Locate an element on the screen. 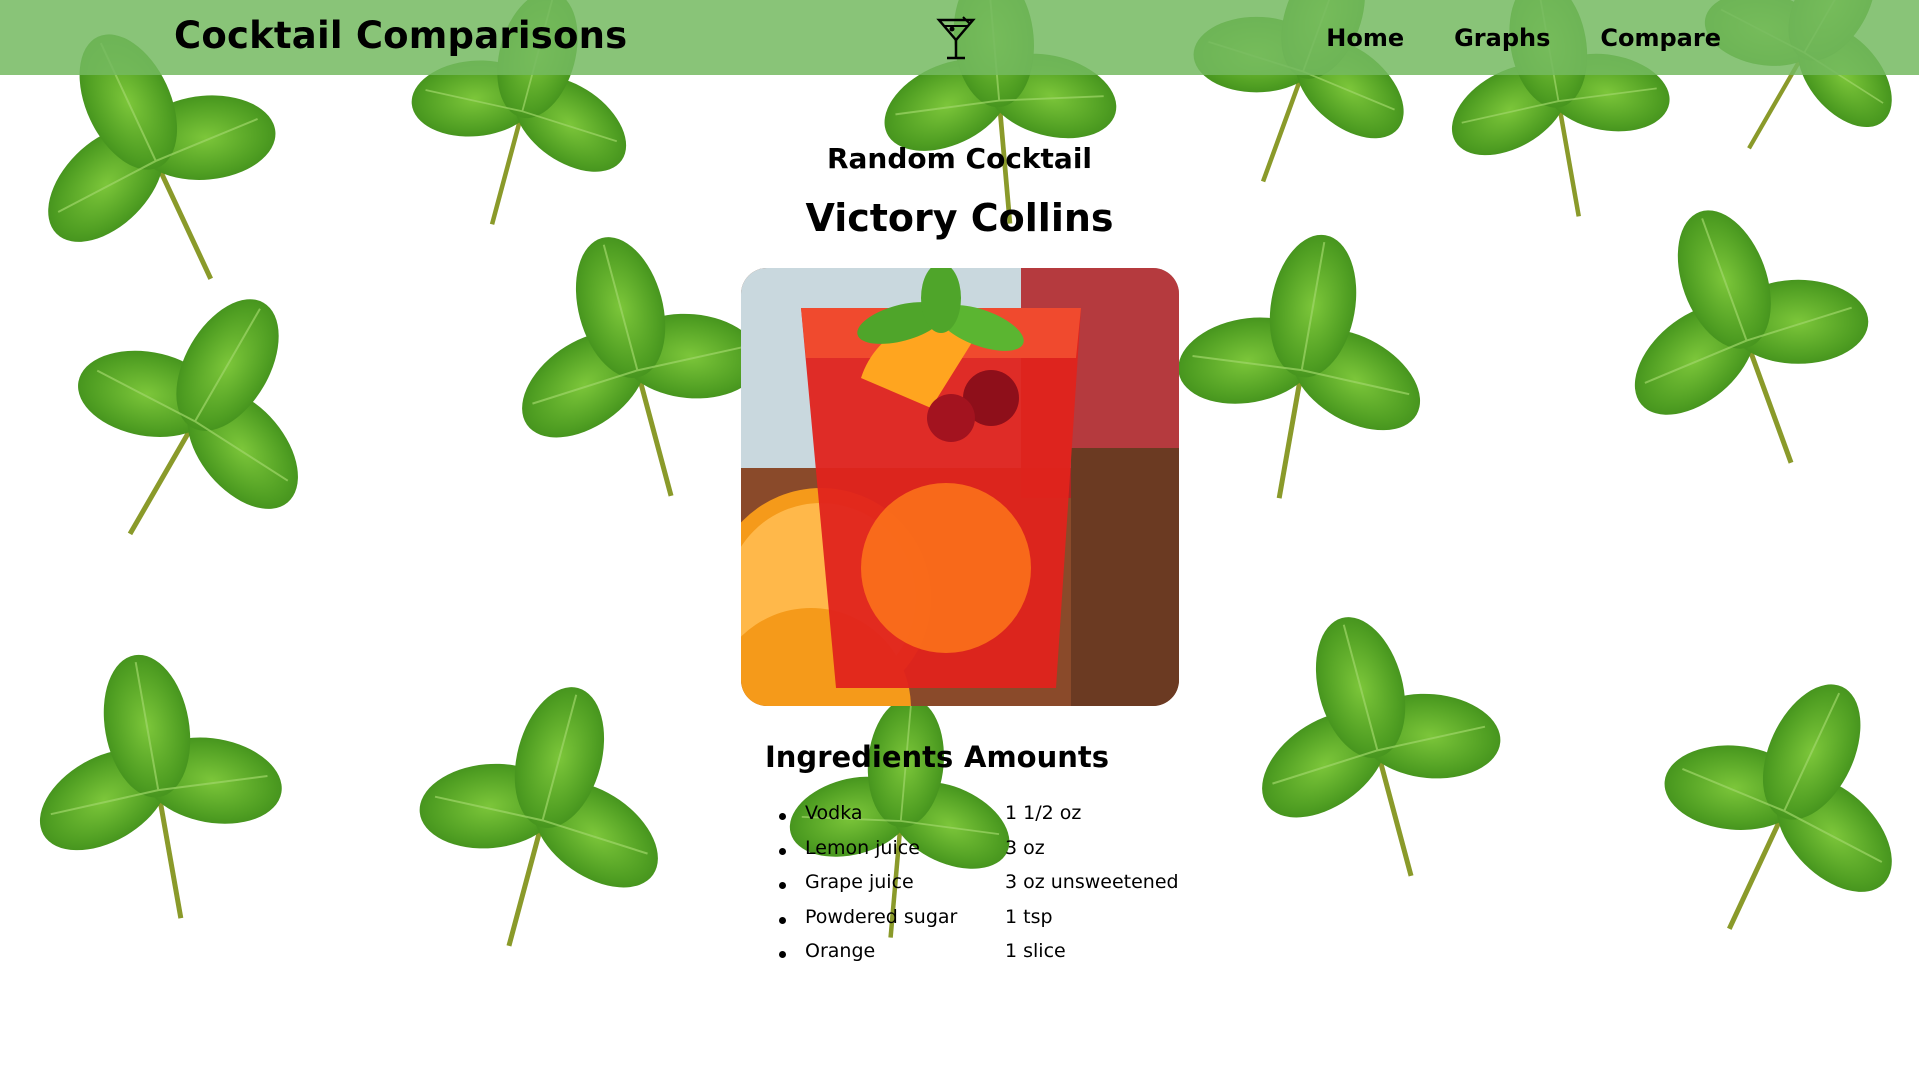 This screenshot has width=1919, height=1079. martini-glass-icon is located at coordinates (956, 38).